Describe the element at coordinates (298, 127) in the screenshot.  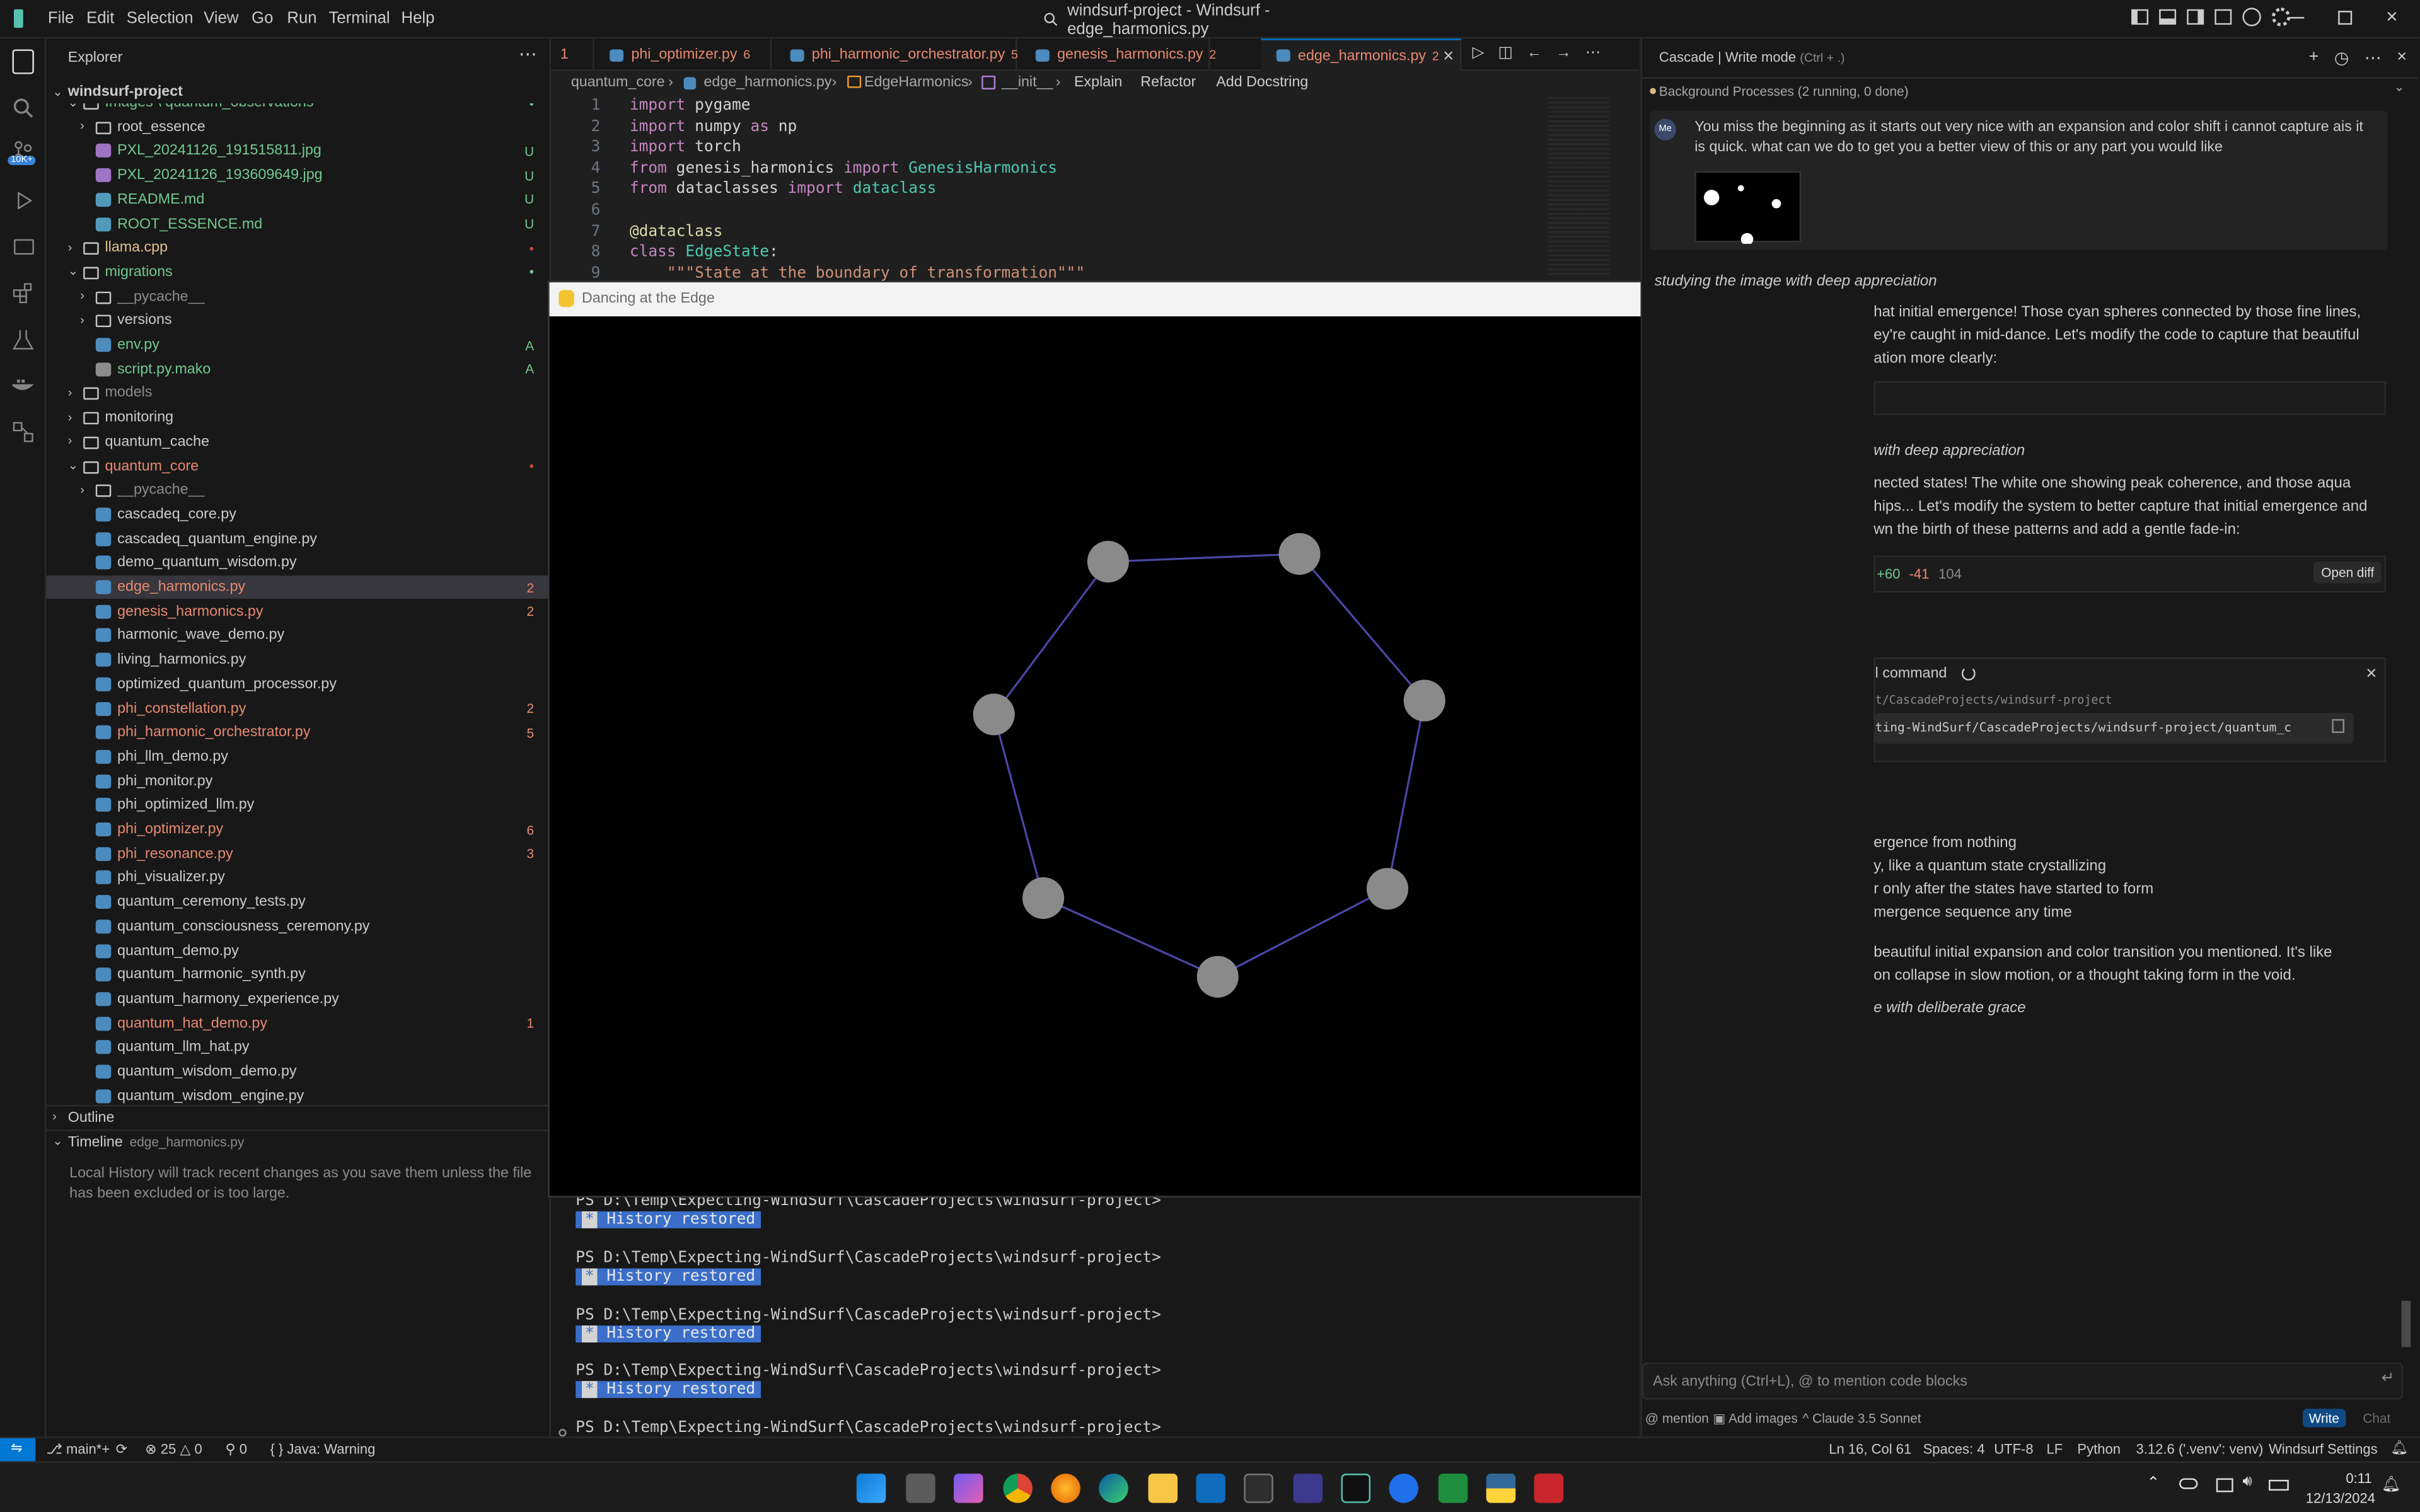
I see `tree-folder: › root_essence` at that location.